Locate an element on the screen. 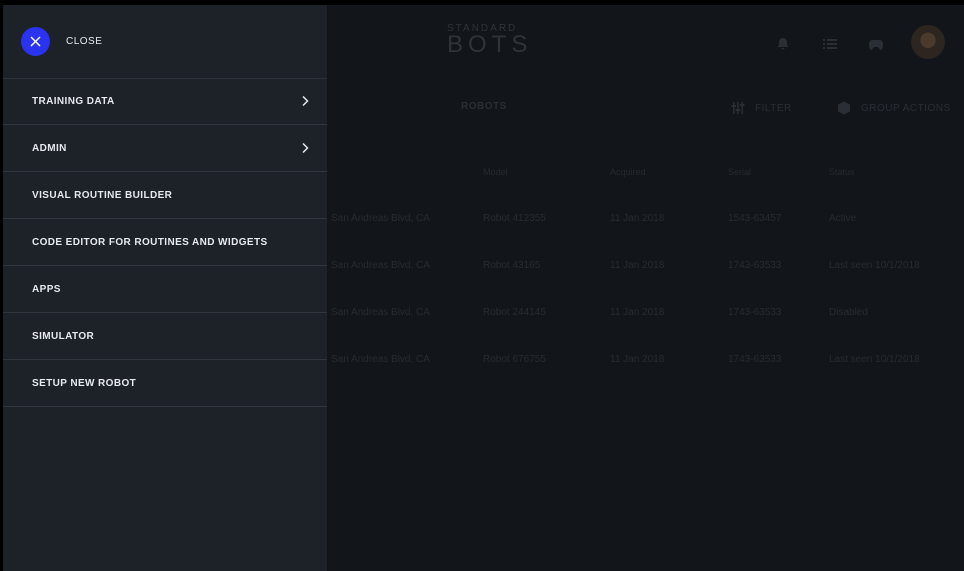 The height and width of the screenshot is (571, 964). close-icon is located at coordinates (35, 41).